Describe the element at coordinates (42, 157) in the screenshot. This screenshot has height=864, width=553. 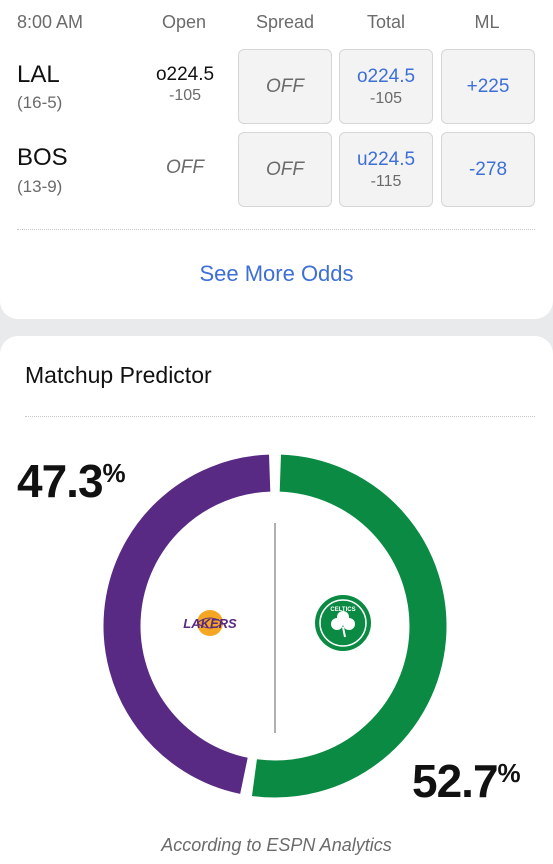
I see `team-abbr-bos: BOS` at that location.